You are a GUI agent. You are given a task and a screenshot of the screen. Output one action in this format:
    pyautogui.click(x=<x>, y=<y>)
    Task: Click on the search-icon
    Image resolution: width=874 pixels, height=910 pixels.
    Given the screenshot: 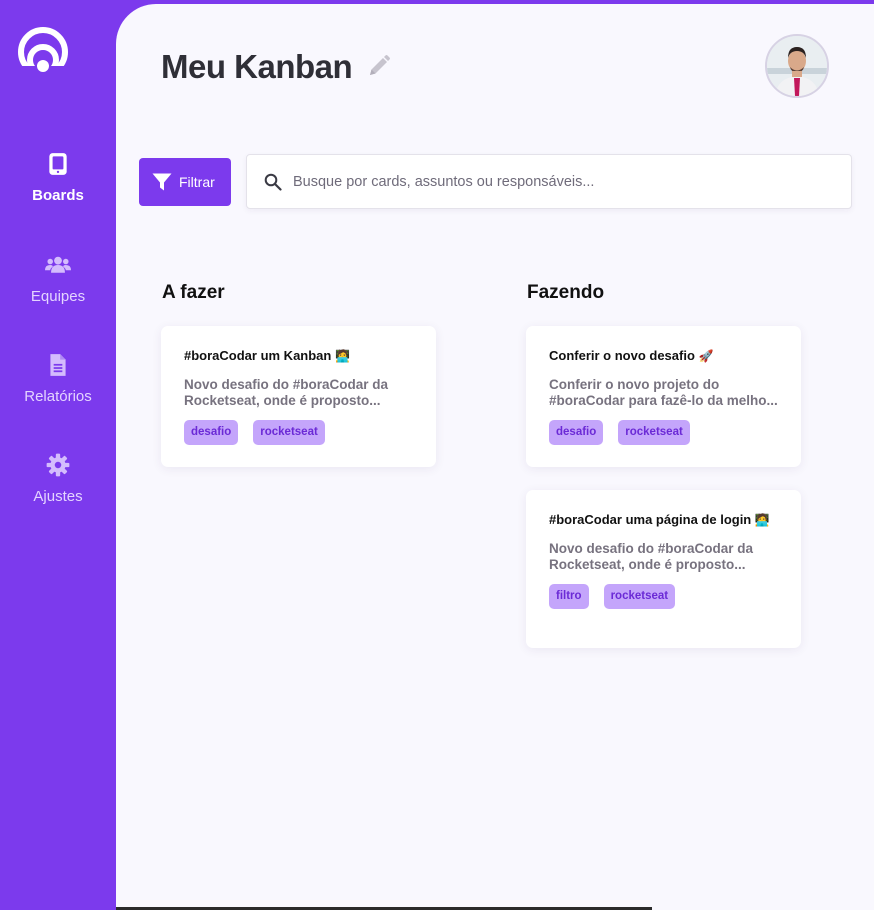 What is the action you would take?
    pyautogui.click(x=273, y=182)
    